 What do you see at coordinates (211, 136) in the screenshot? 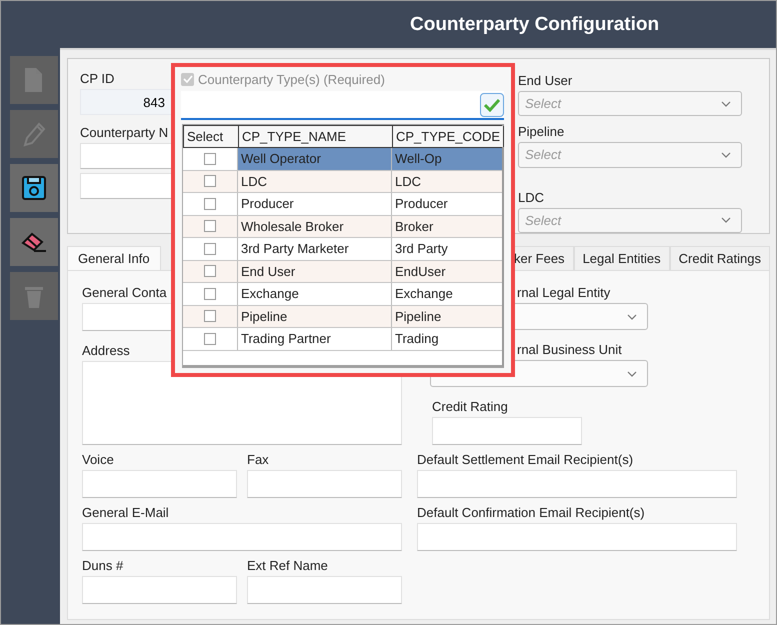
I see `column-header: Select` at bounding box center [211, 136].